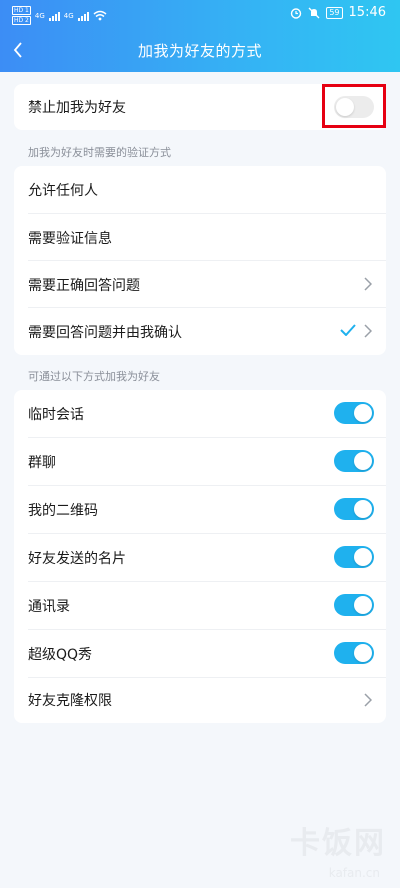 This screenshot has height=888, width=400. I want to click on status-bar: HD 1 HD 2 4G 4G 59 15:46, so click(200, 14).